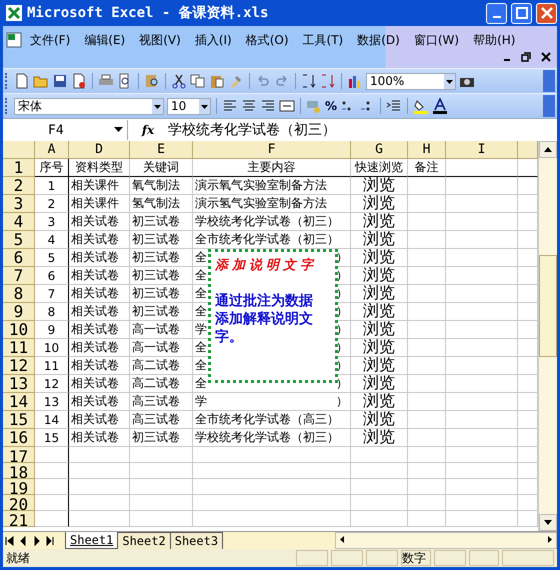 This screenshot has height=570, width=560. Describe the element at coordinates (213, 40) in the screenshot. I see `menu-item: 插入(I)` at that location.